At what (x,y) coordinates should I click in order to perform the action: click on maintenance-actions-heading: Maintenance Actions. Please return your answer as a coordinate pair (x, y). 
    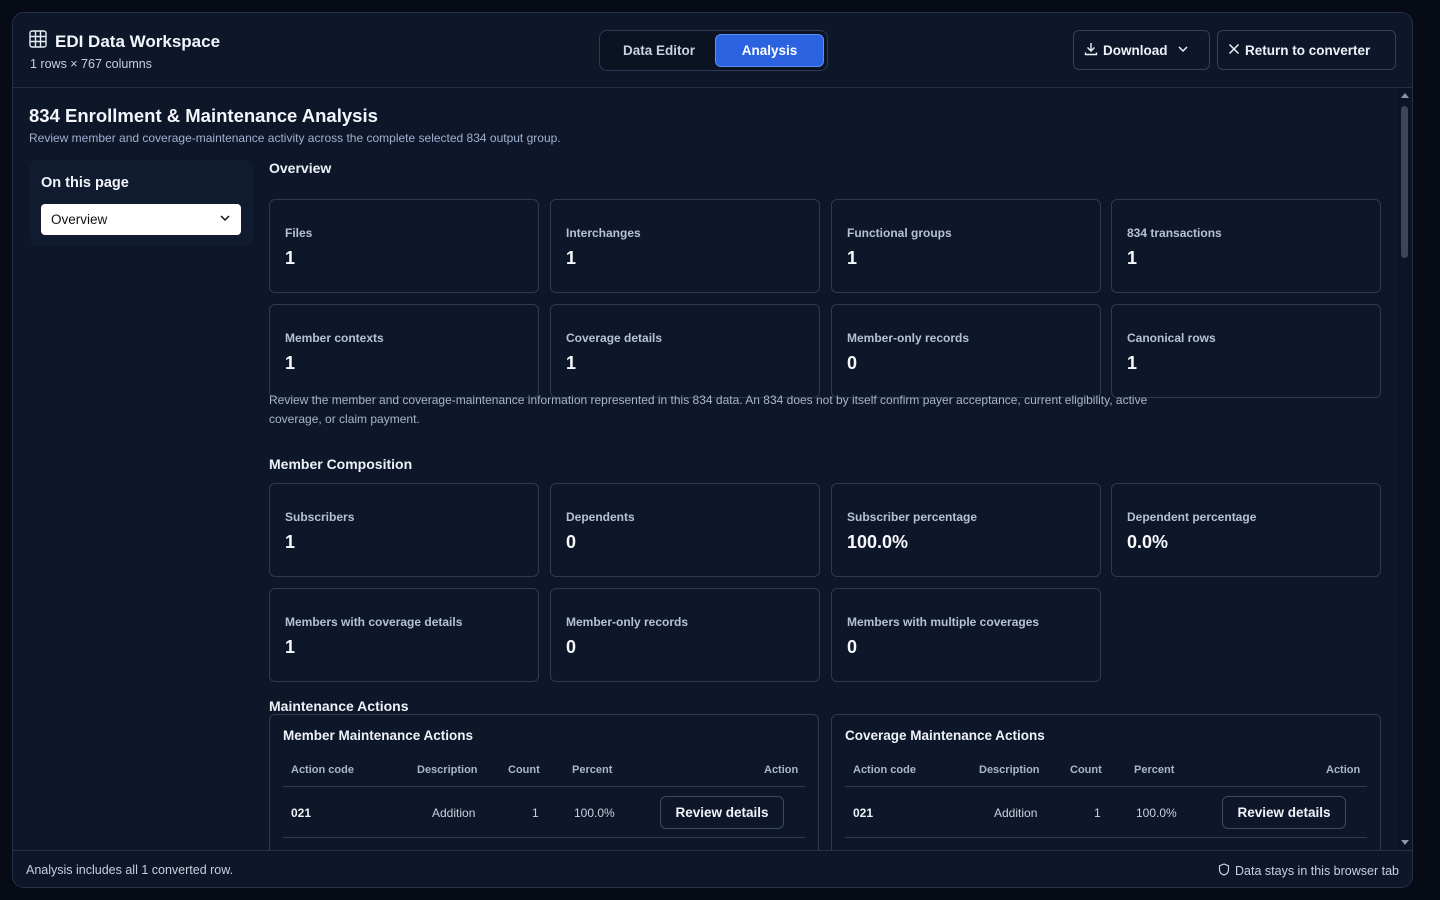
    Looking at the image, I should click on (339, 706).